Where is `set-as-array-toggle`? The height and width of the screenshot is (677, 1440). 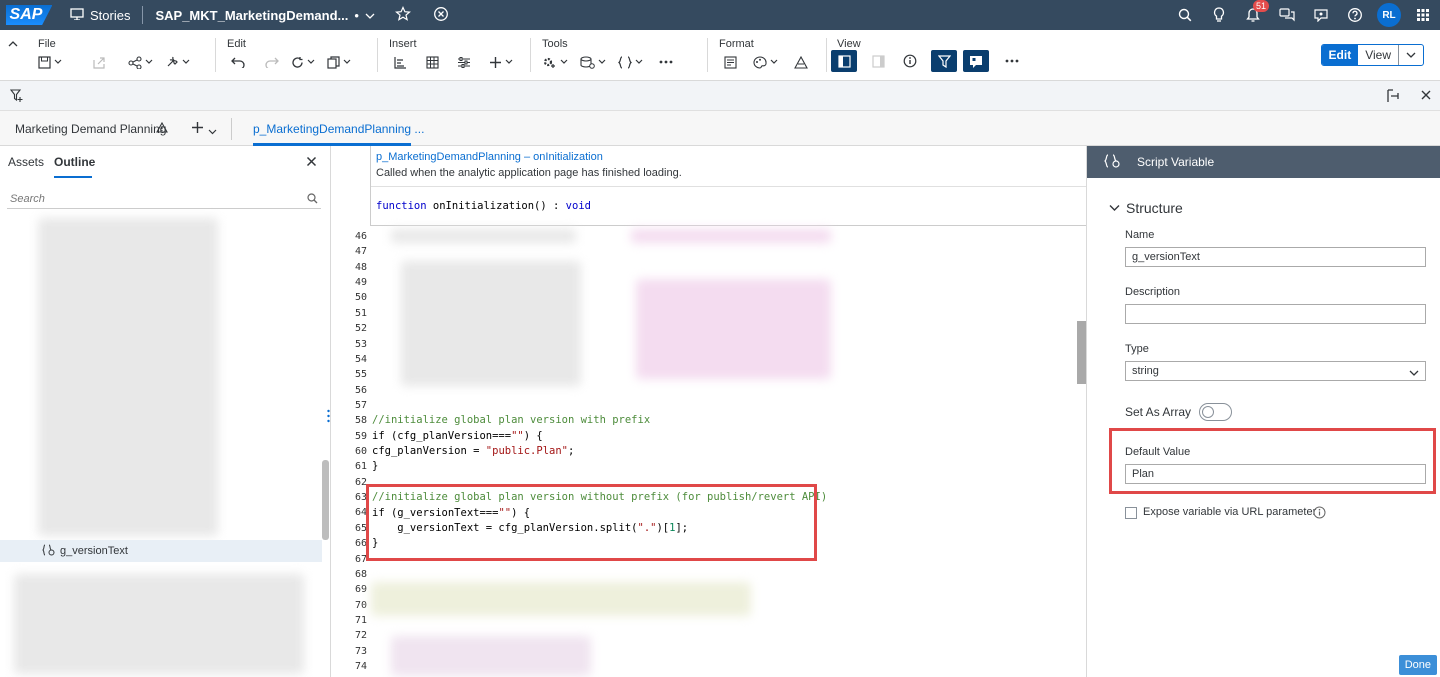
set-as-array-toggle is located at coordinates (1215, 412).